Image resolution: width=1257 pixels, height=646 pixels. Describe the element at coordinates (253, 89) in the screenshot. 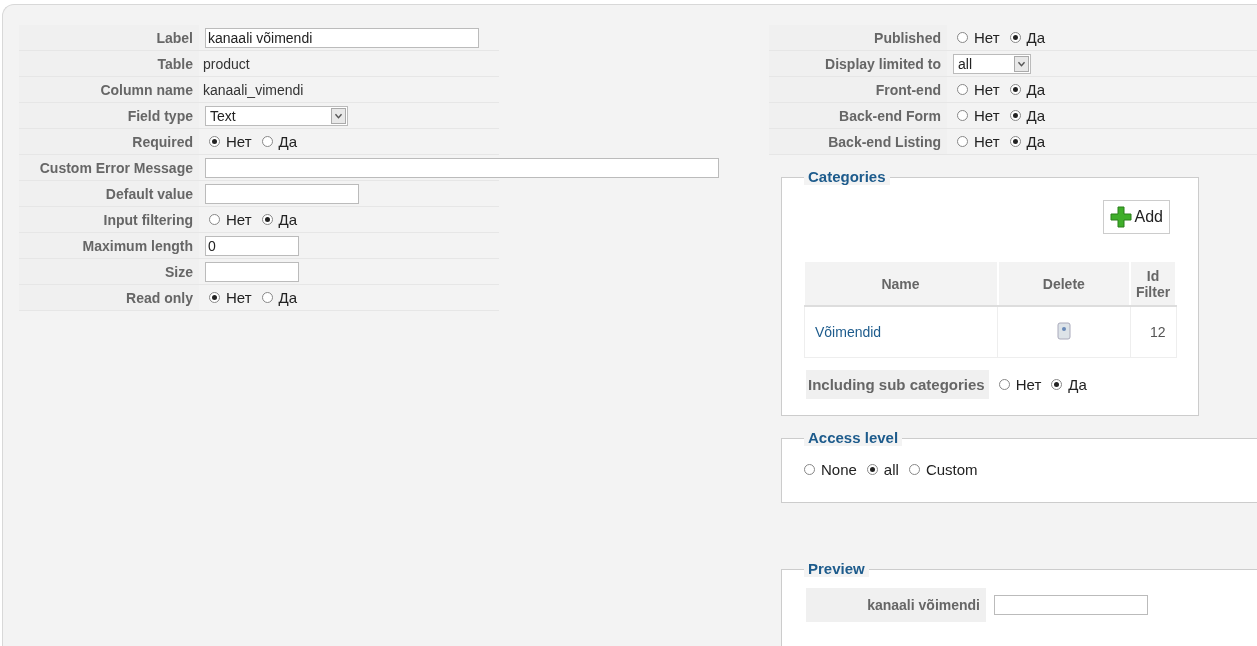

I see `field-value: kanaali_vimendi` at that location.